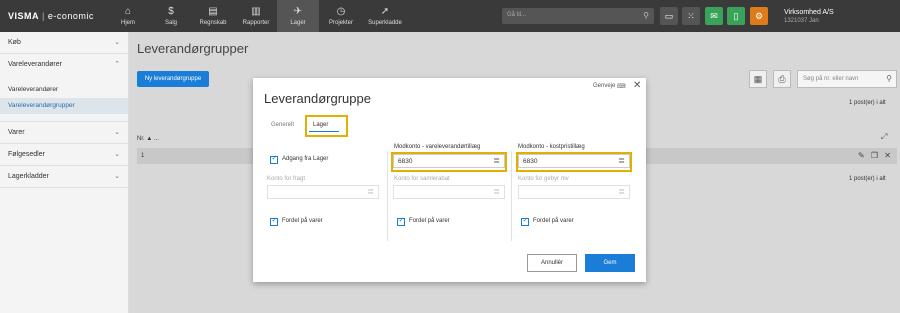 Image resolution: width=900 pixels, height=313 pixels. Describe the element at coordinates (24, 16) in the screenshot. I see `logo-brand: VISMA` at that location.